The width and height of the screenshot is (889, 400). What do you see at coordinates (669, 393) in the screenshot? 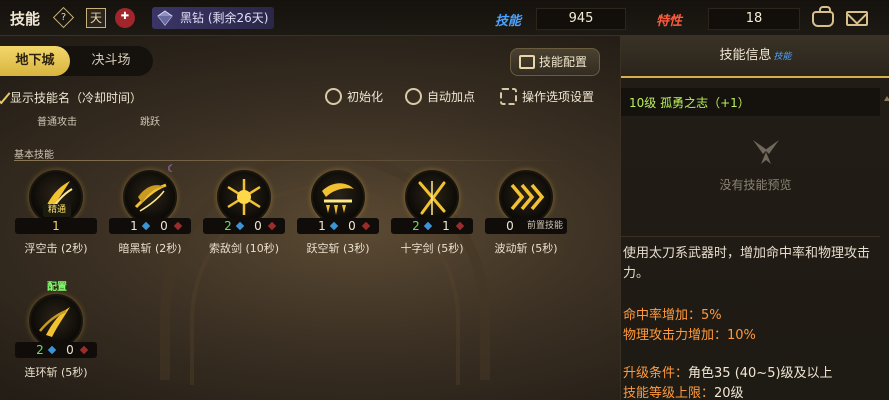
I see `level-cap-key: 技能等级上限：` at bounding box center [669, 393].